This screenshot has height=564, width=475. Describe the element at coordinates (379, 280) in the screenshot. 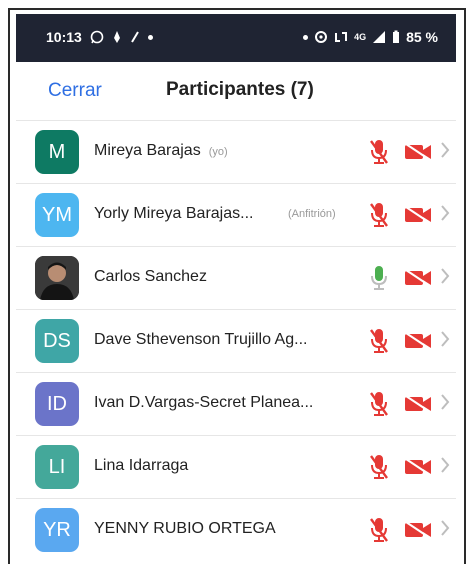

I see `mic-on-icon` at that location.